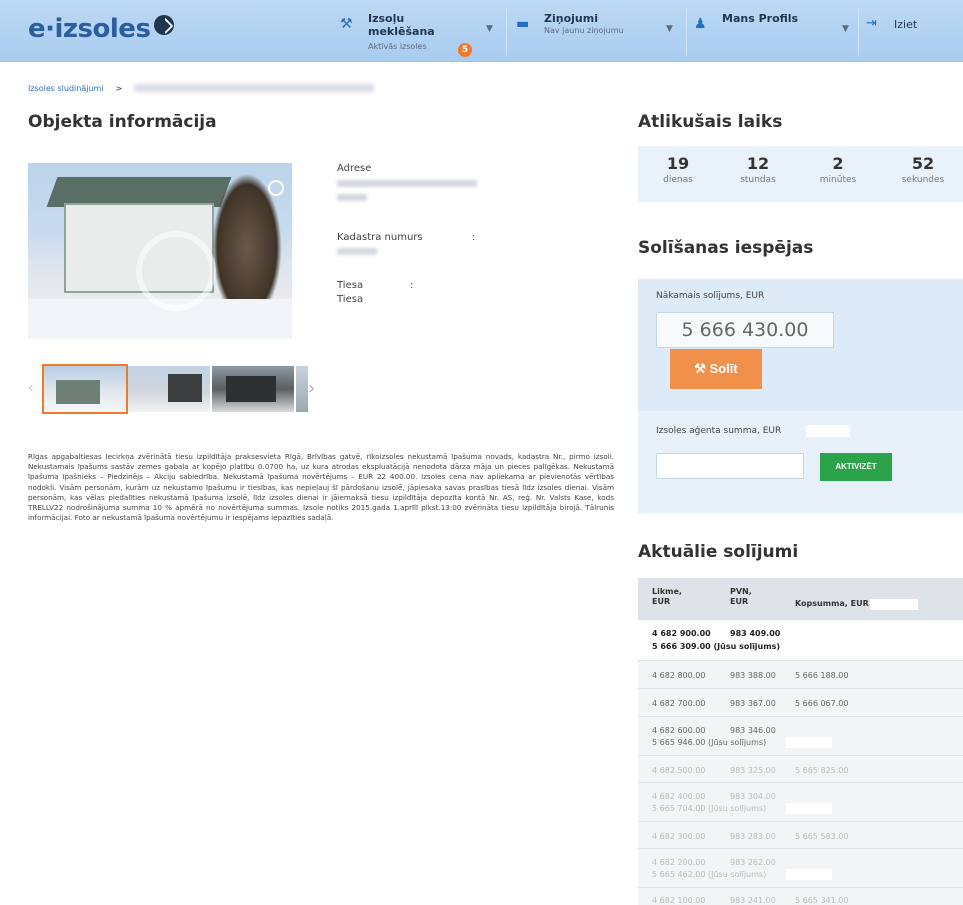 The image size is (963, 905). What do you see at coordinates (822, 770) in the screenshot?
I see `bid-total: 5 665 825.00` at bounding box center [822, 770].